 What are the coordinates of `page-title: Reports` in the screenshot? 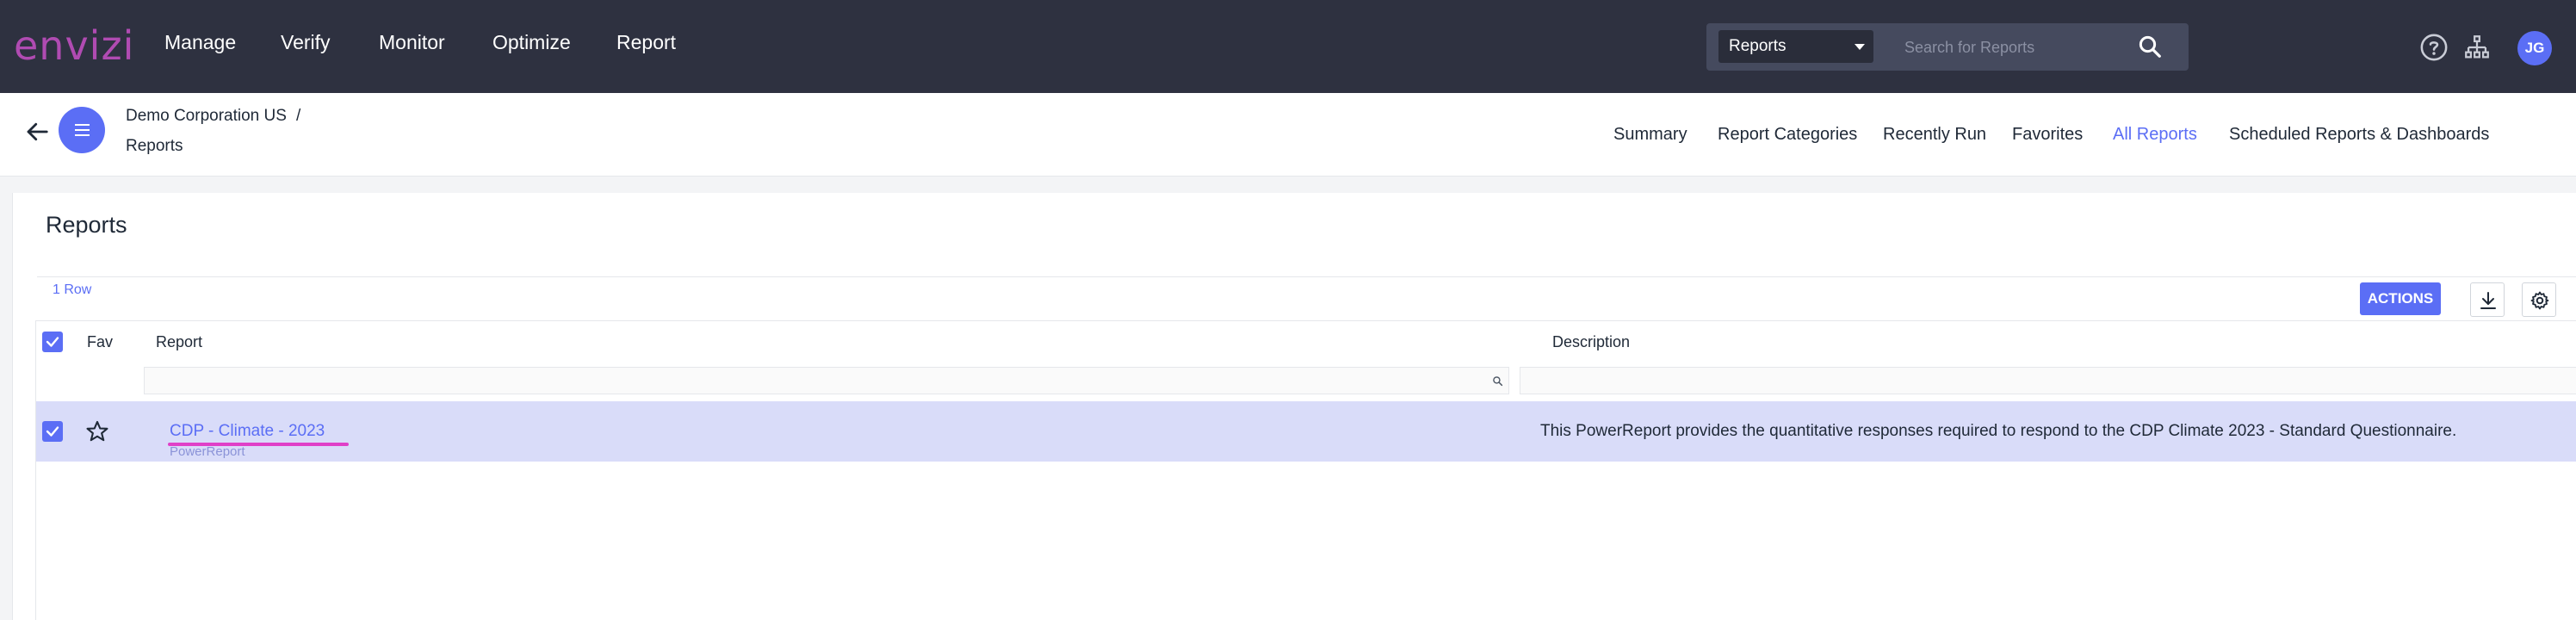 It's located at (86, 225).